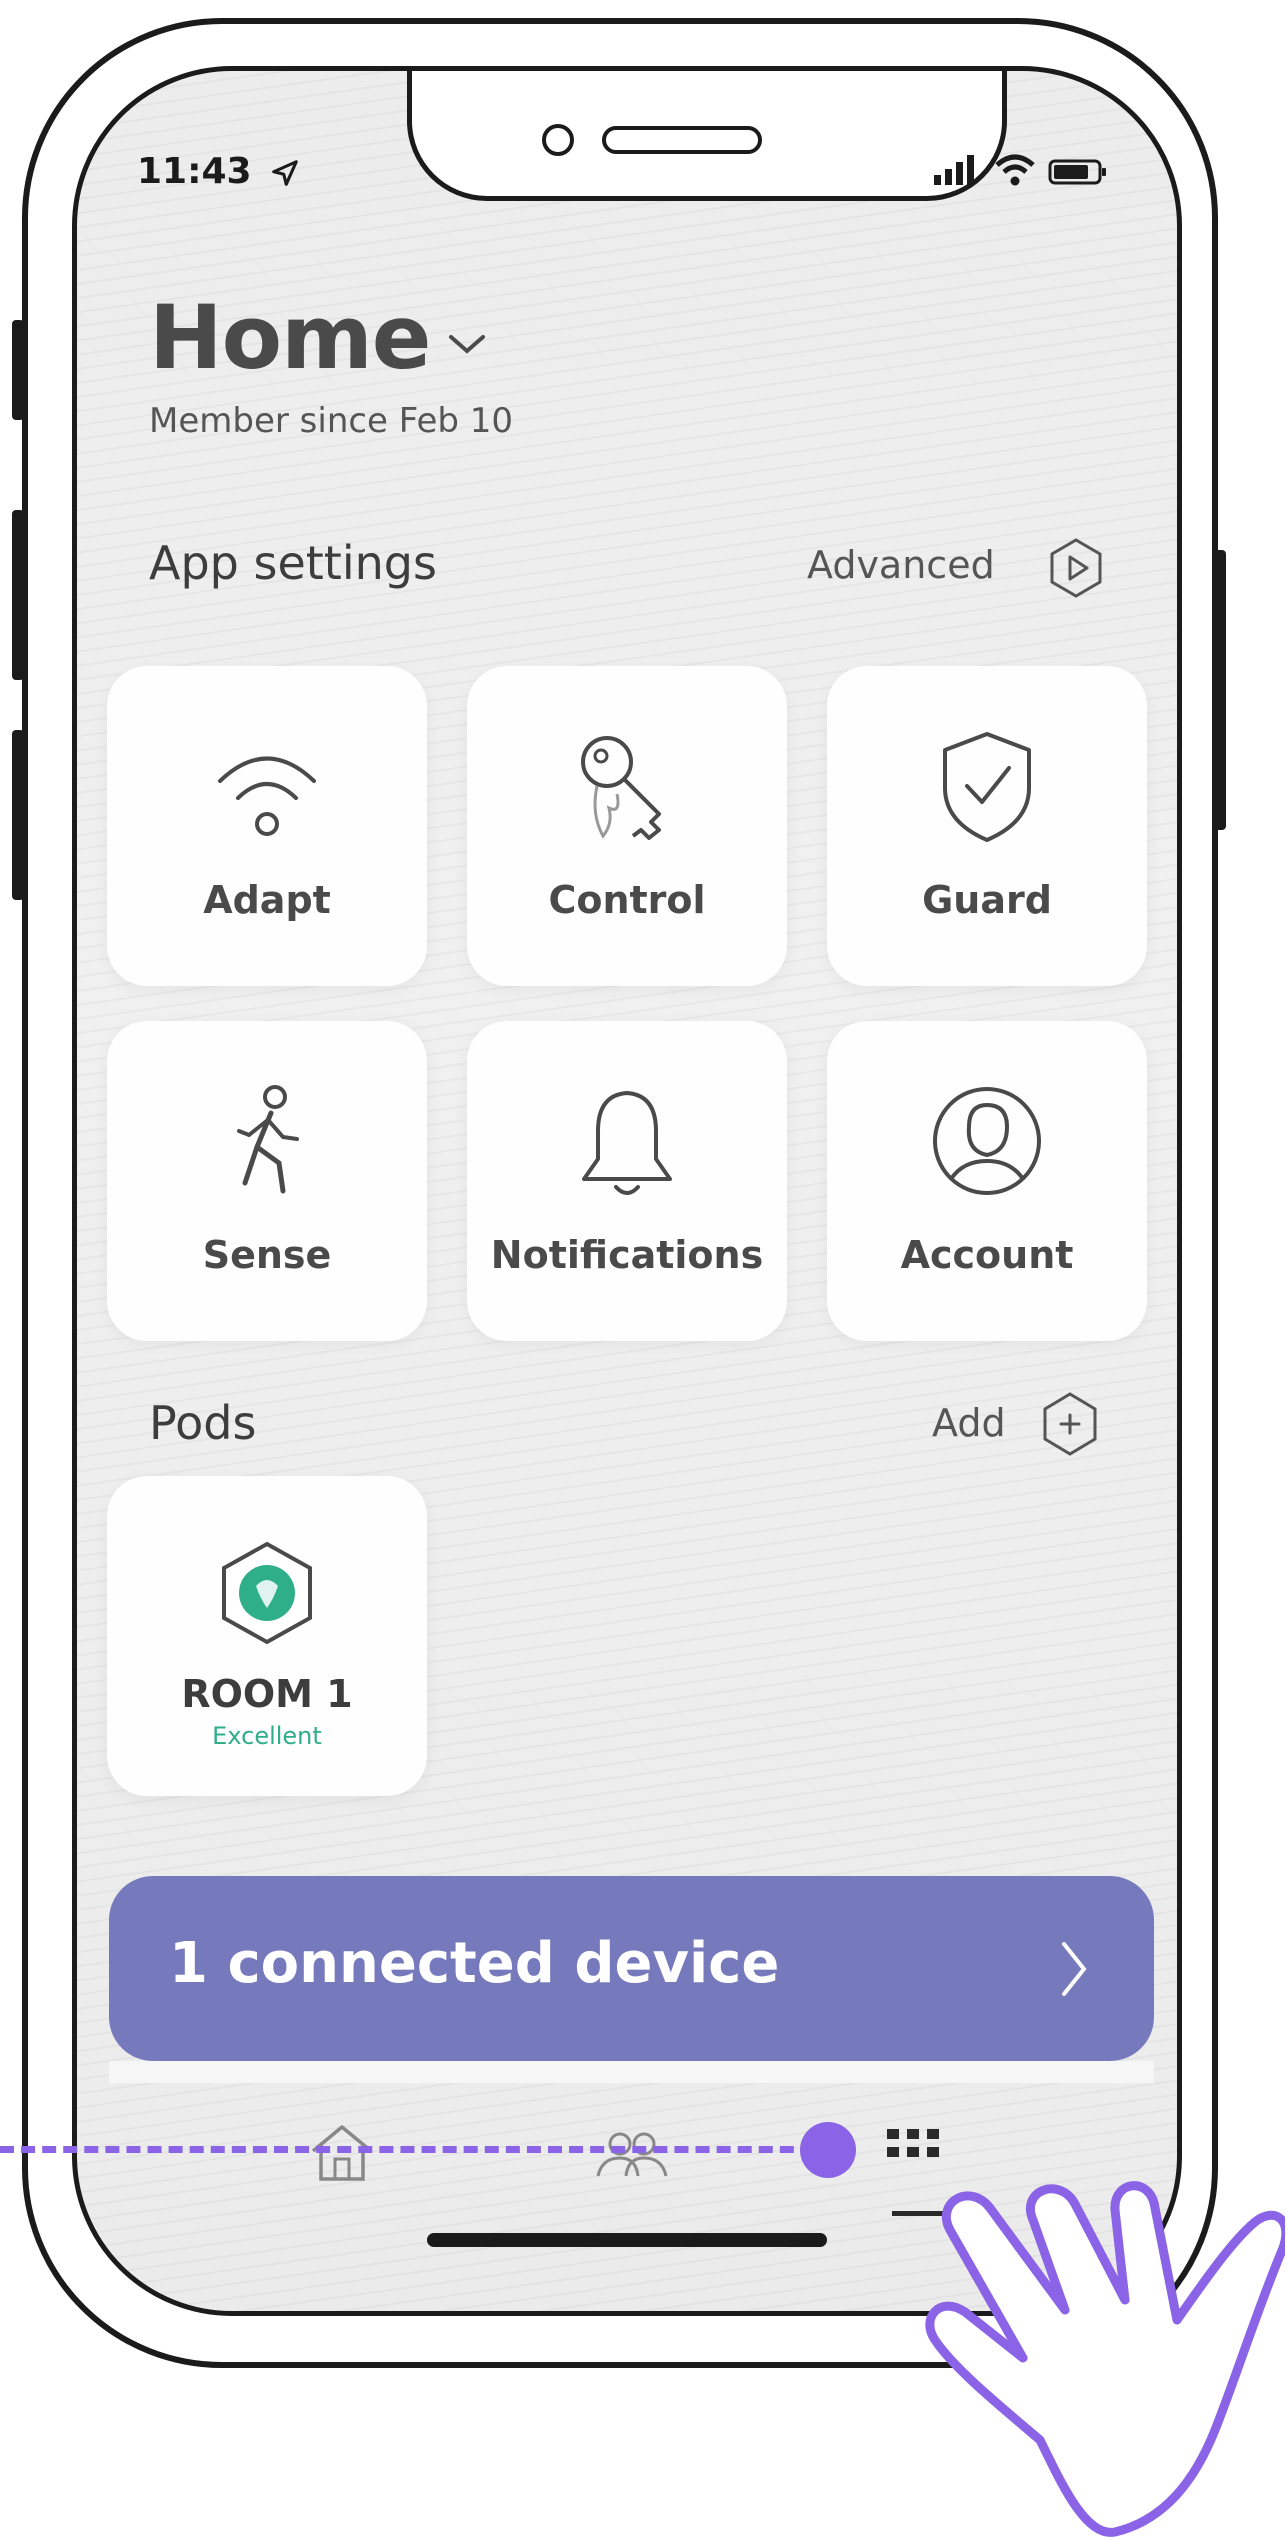 The image size is (1286, 2538). I want to click on tile-notifications: Notifications, so click(627, 1181).